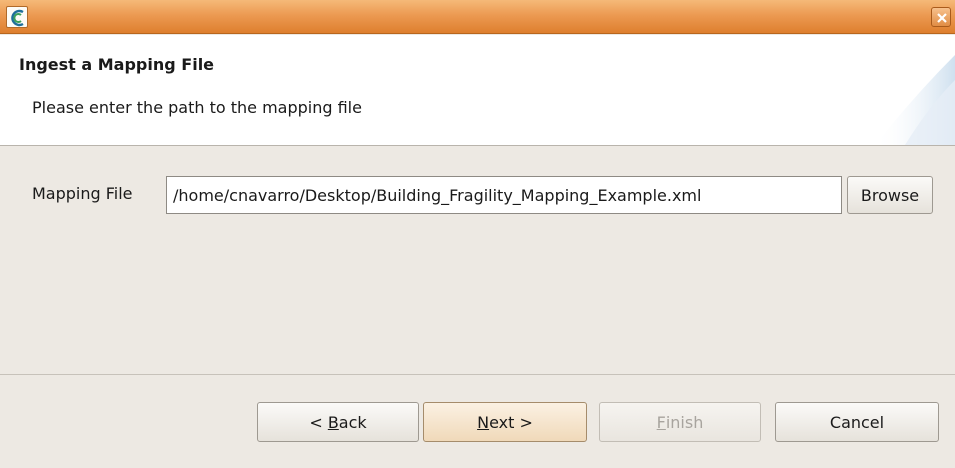 The height and width of the screenshot is (468, 955). Describe the element at coordinates (477, 145) in the screenshot. I see `header-divider` at that location.